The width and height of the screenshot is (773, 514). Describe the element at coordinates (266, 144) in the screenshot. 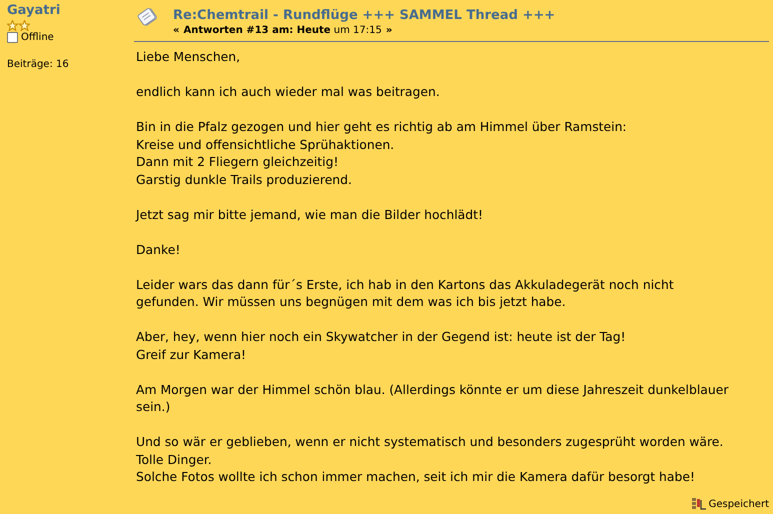

I see `post-text-line: Kreise und offensichtliche Sprühaktionen.` at that location.